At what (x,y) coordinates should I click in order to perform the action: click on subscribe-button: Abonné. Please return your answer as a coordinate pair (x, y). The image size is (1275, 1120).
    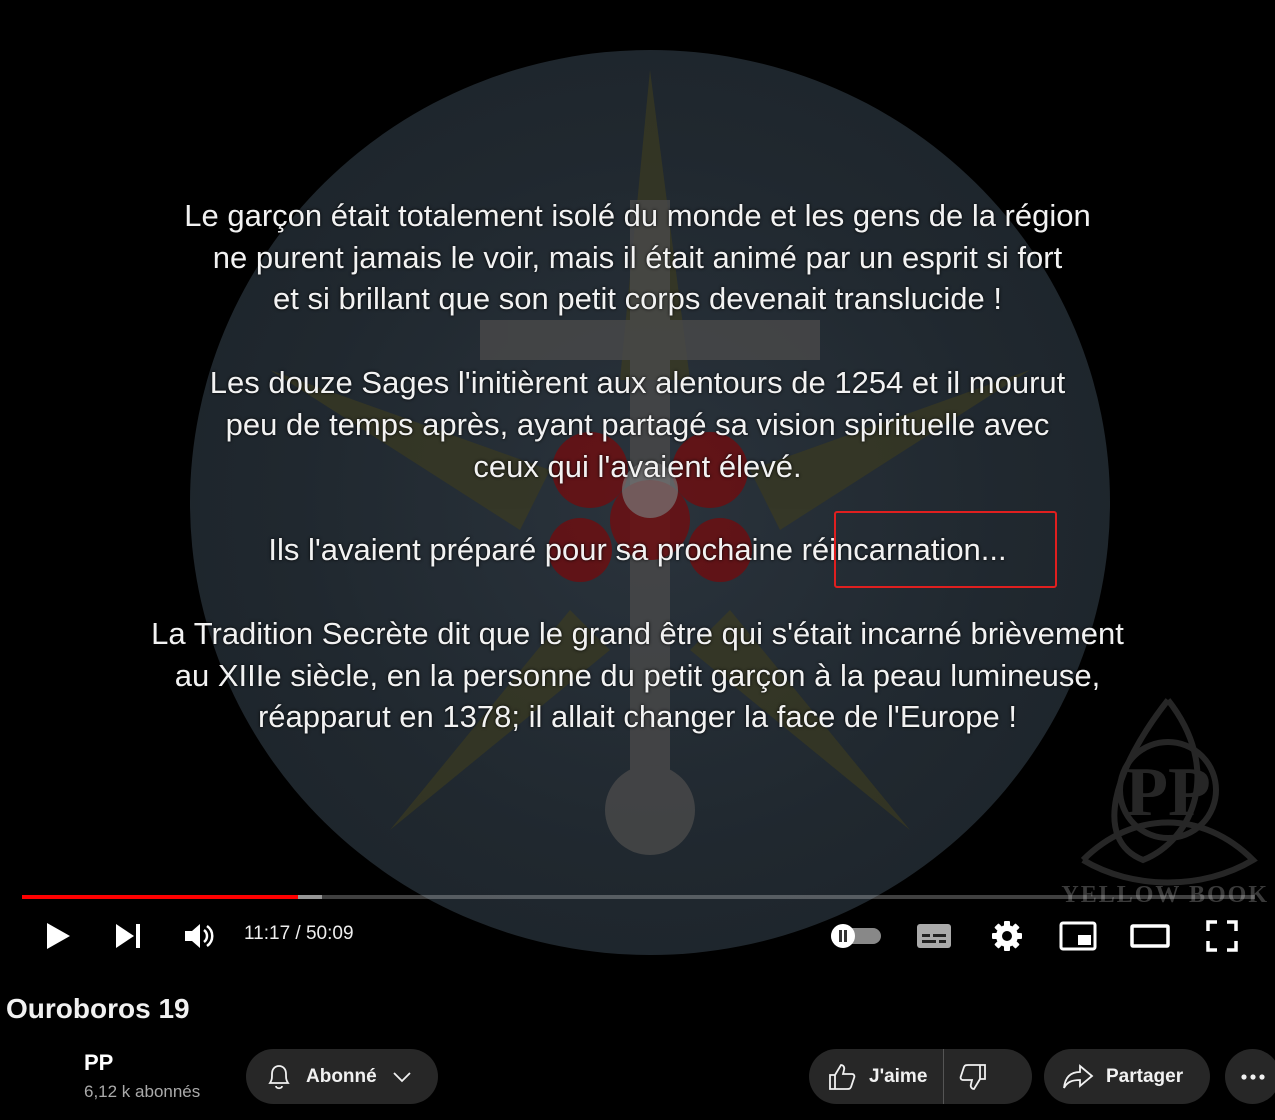
    Looking at the image, I should click on (342, 1076).